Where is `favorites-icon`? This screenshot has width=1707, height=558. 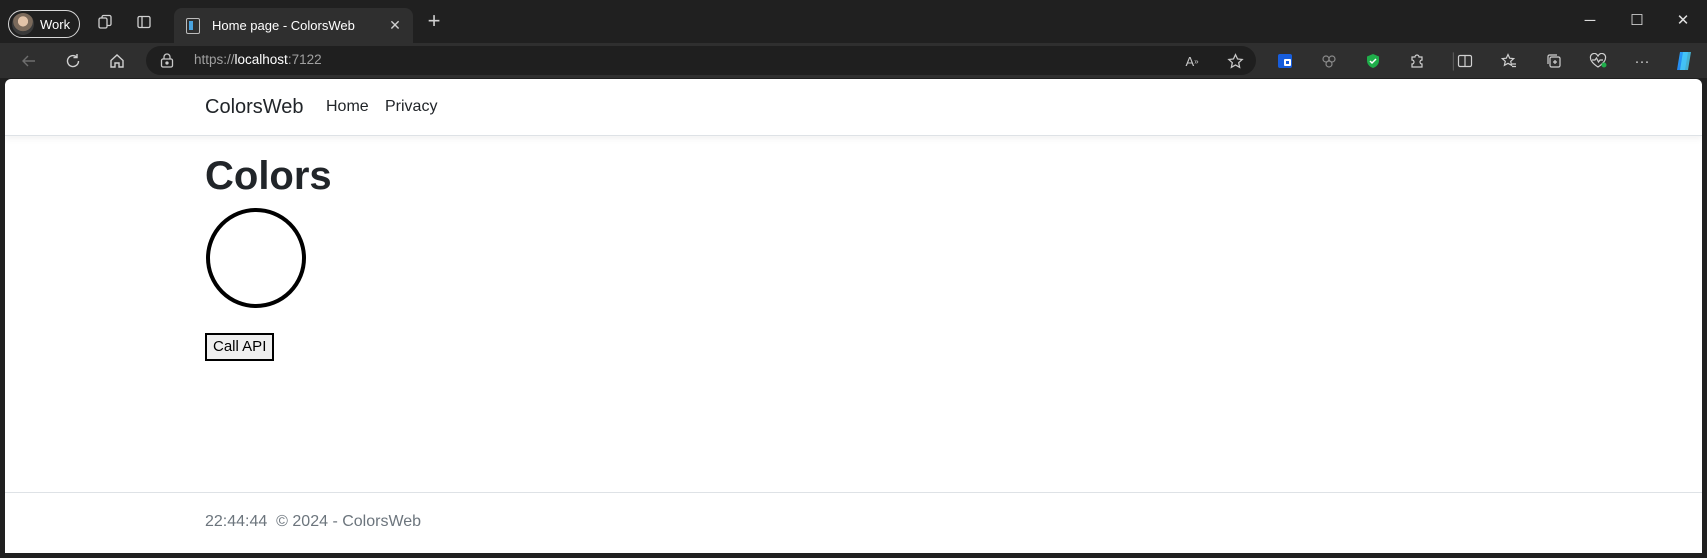 favorites-icon is located at coordinates (1509, 61).